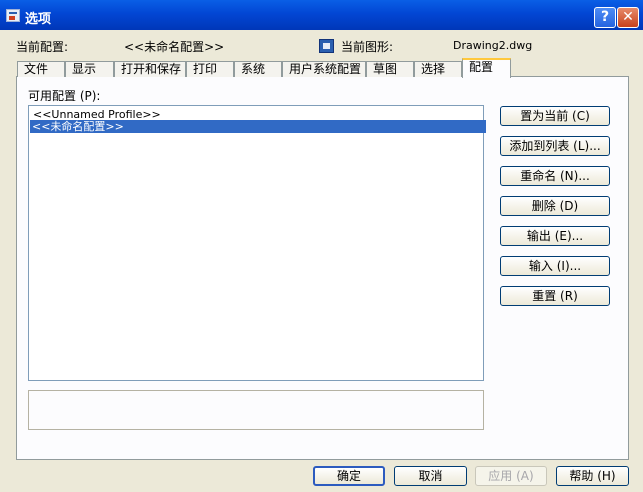 This screenshot has width=643, height=492. Describe the element at coordinates (390, 69) in the screenshot. I see `tab-drafting: 草图` at that location.